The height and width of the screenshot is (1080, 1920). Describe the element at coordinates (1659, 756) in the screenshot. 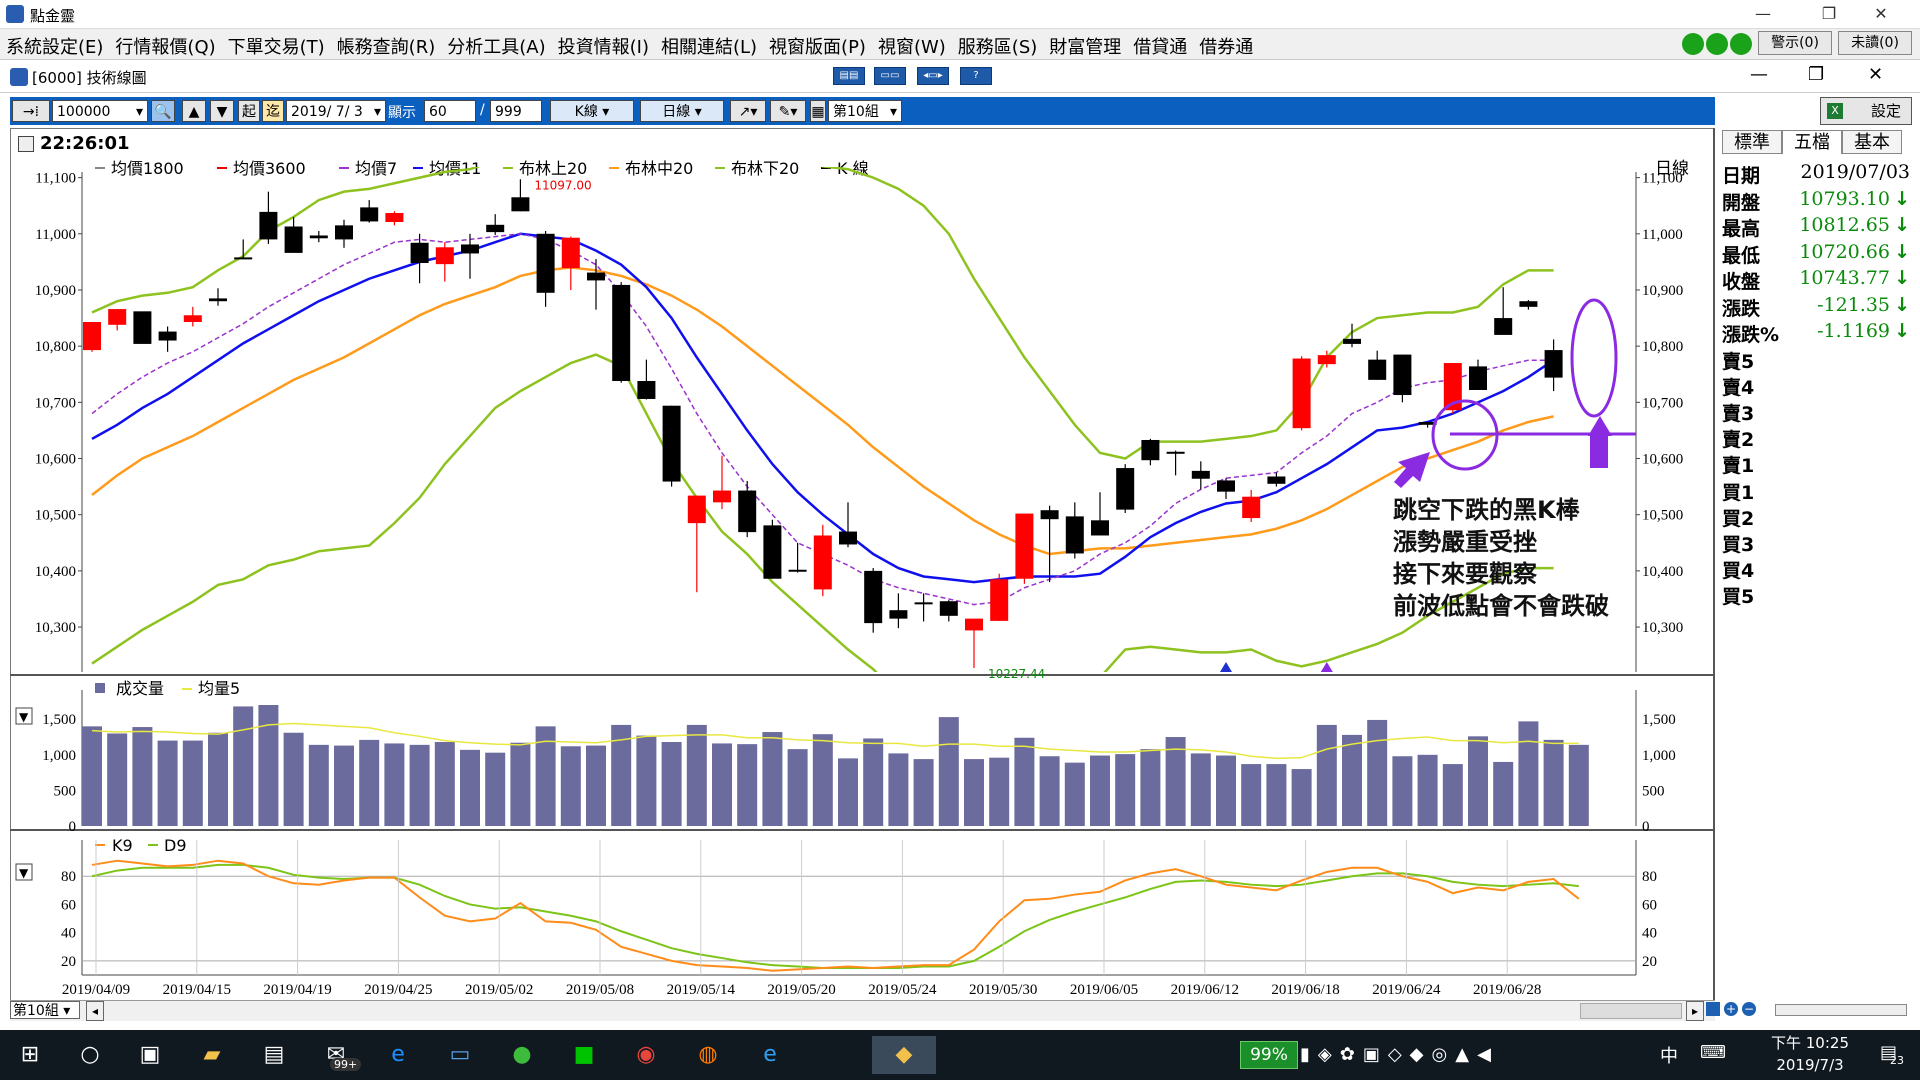

I see `volume-tick-label: 1,000` at that location.